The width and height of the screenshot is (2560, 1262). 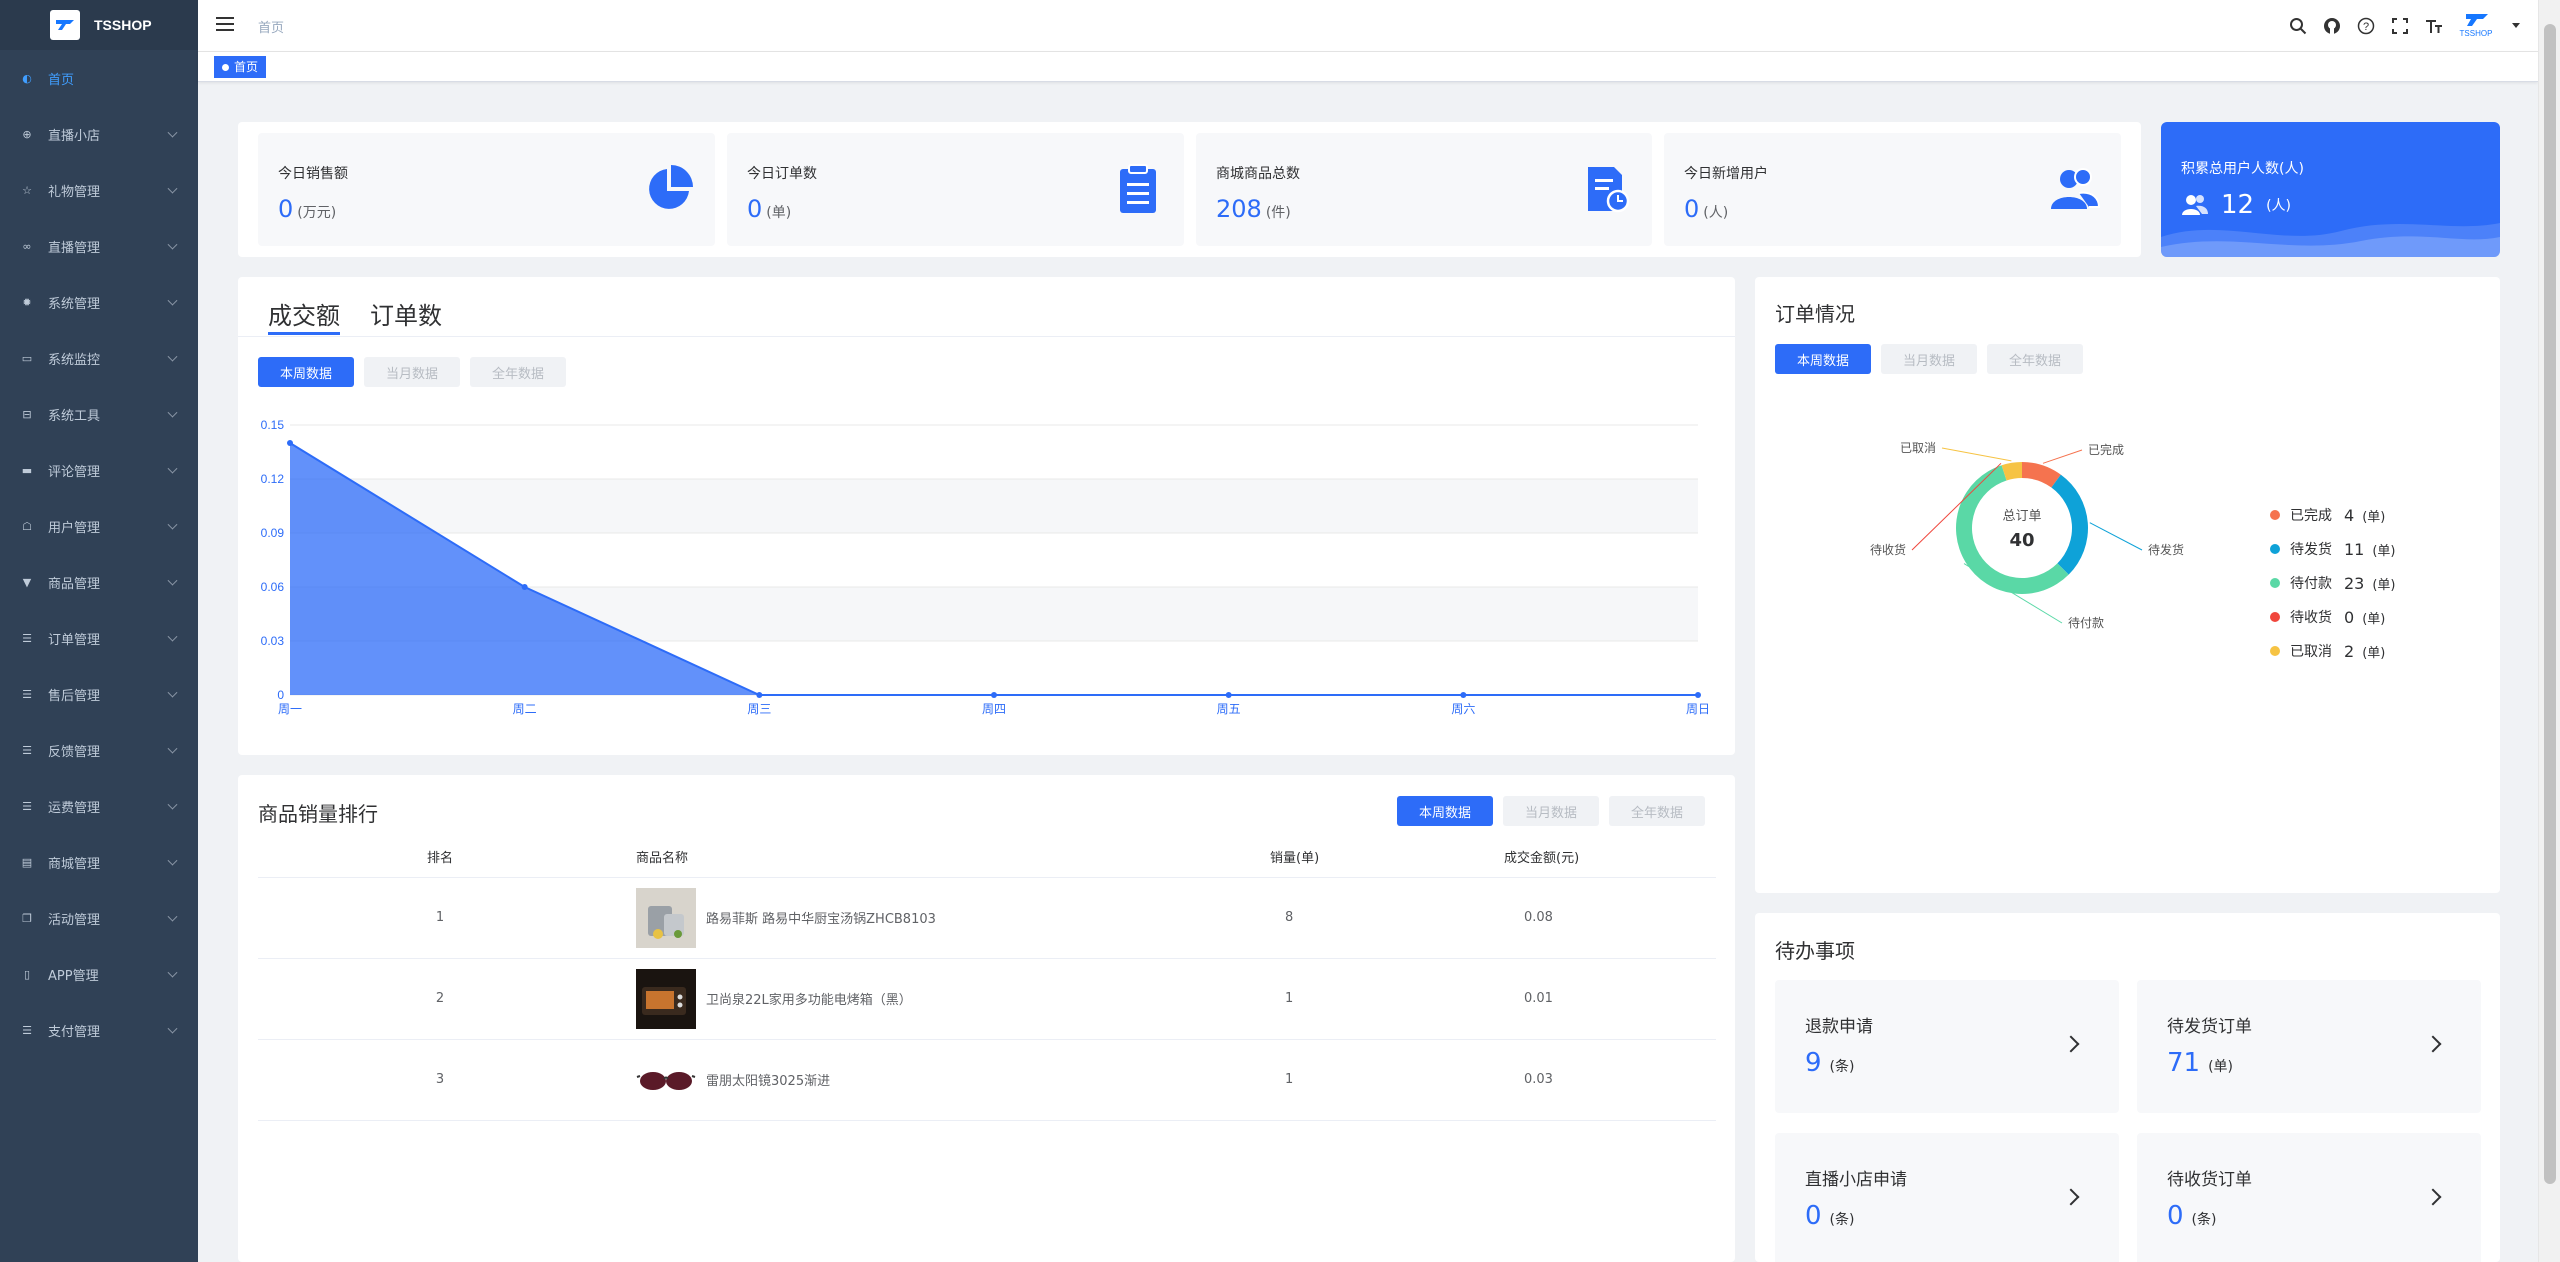 What do you see at coordinates (27, 582) in the screenshot?
I see `shirt-icon: ▼` at bounding box center [27, 582].